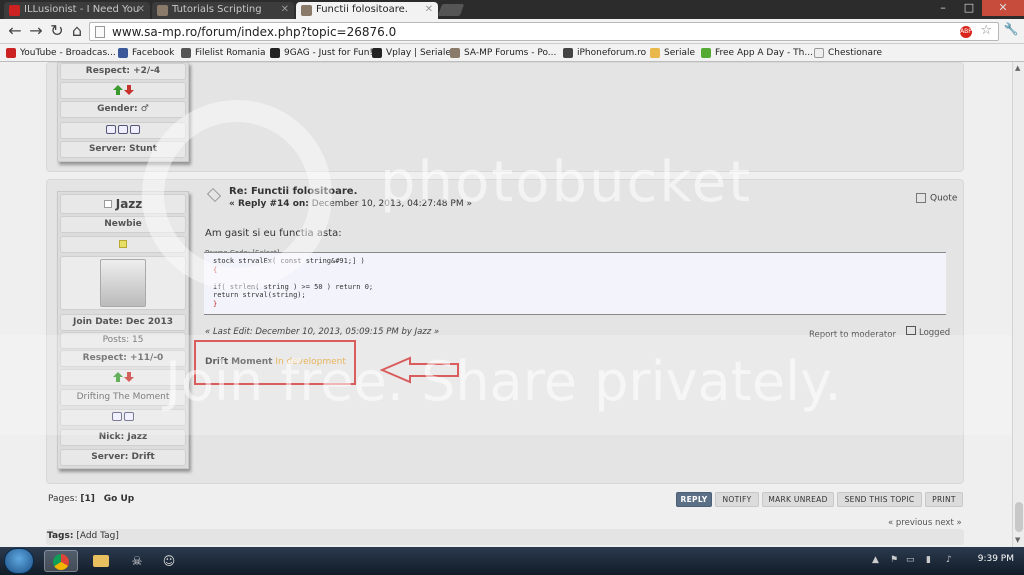  What do you see at coordinates (123, 322) in the screenshot?
I see `join-date: Join Date: Dec 2013` at bounding box center [123, 322].